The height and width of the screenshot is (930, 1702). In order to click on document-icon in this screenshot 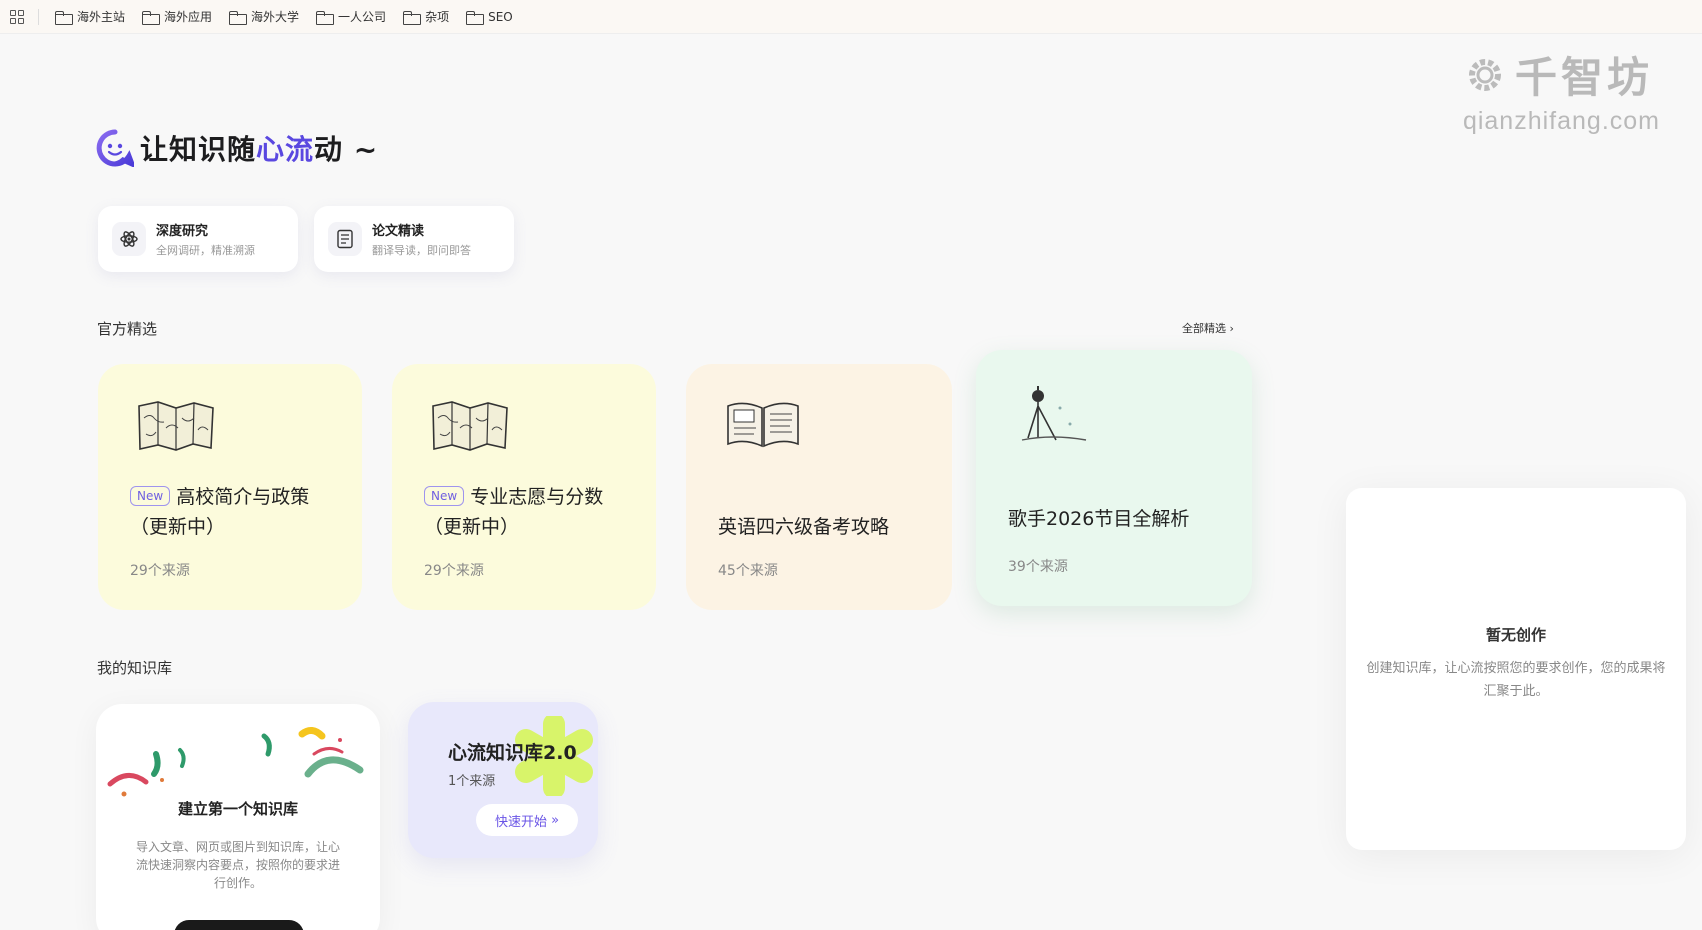, I will do `click(345, 239)`.